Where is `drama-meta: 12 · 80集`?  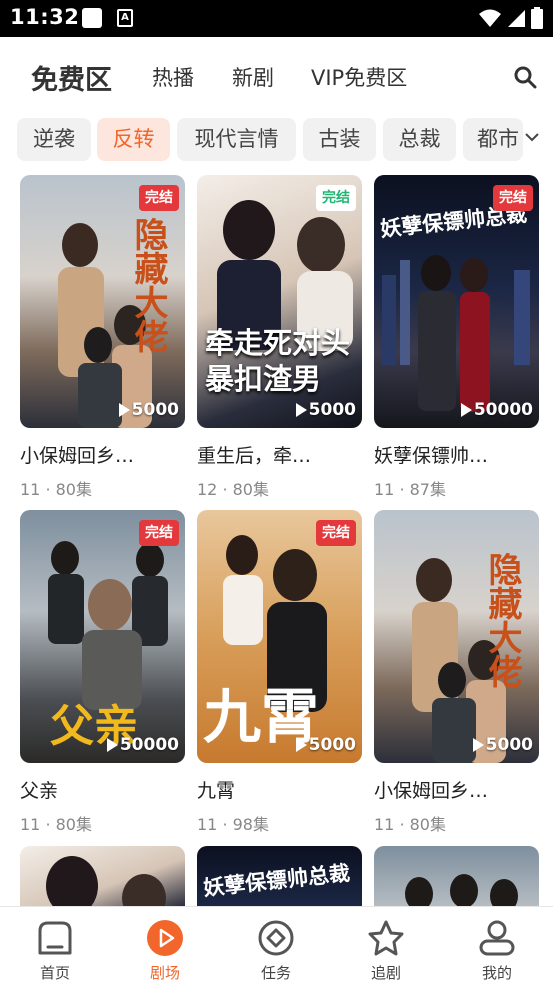 drama-meta: 12 · 80集 is located at coordinates (233, 489).